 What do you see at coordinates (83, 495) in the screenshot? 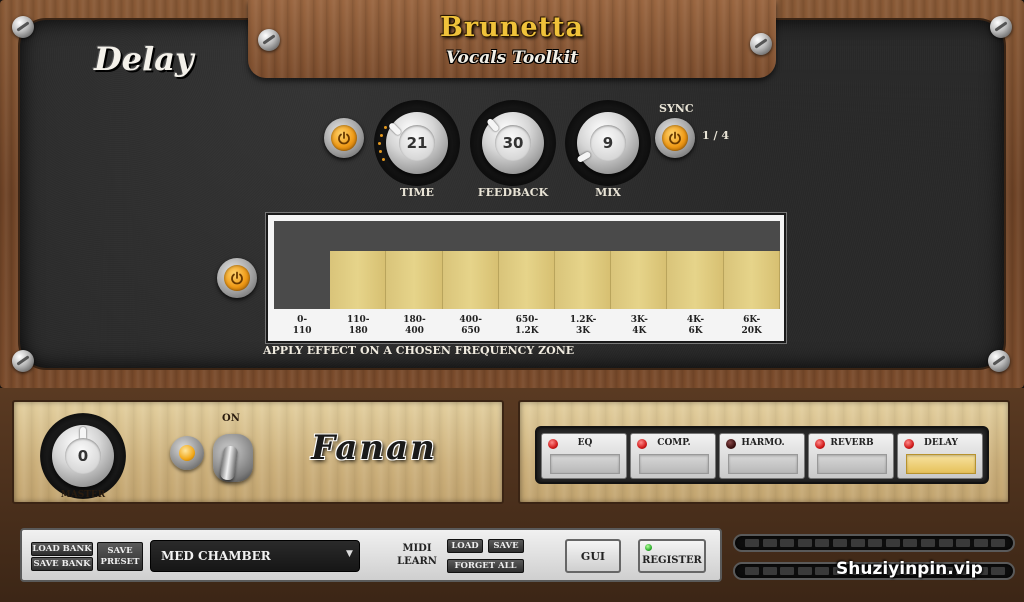
I see `master-label: MASTER` at bounding box center [83, 495].